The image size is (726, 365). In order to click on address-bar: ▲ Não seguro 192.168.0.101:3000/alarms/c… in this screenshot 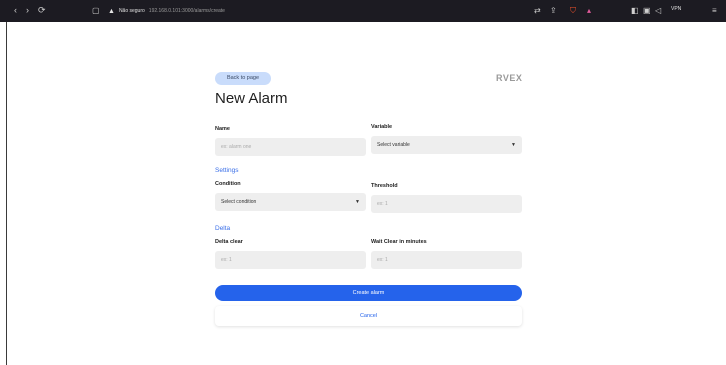, I will do `click(343, 11)`.